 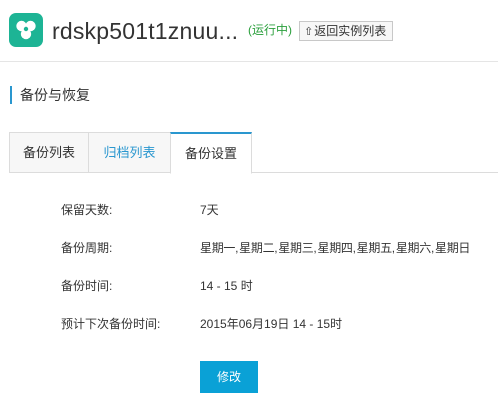 I want to click on tab-backup-settings: 备份设置, so click(x=211, y=153).